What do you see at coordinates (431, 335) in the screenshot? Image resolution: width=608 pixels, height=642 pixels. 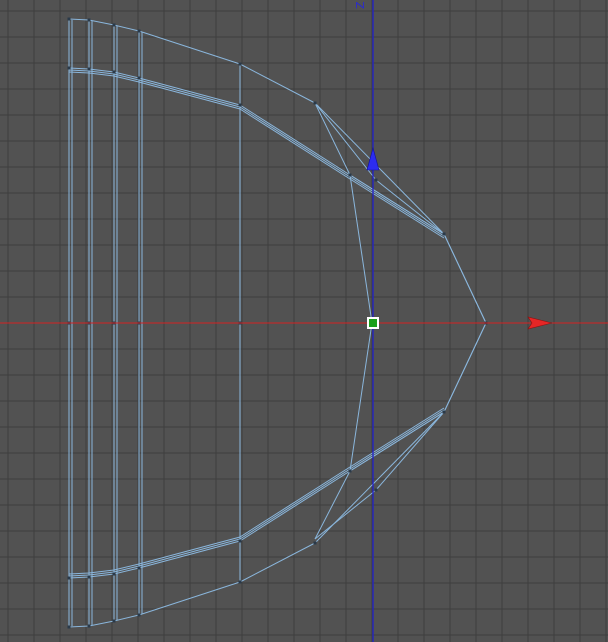 I see `mesh-edge-front-rim` at bounding box center [431, 335].